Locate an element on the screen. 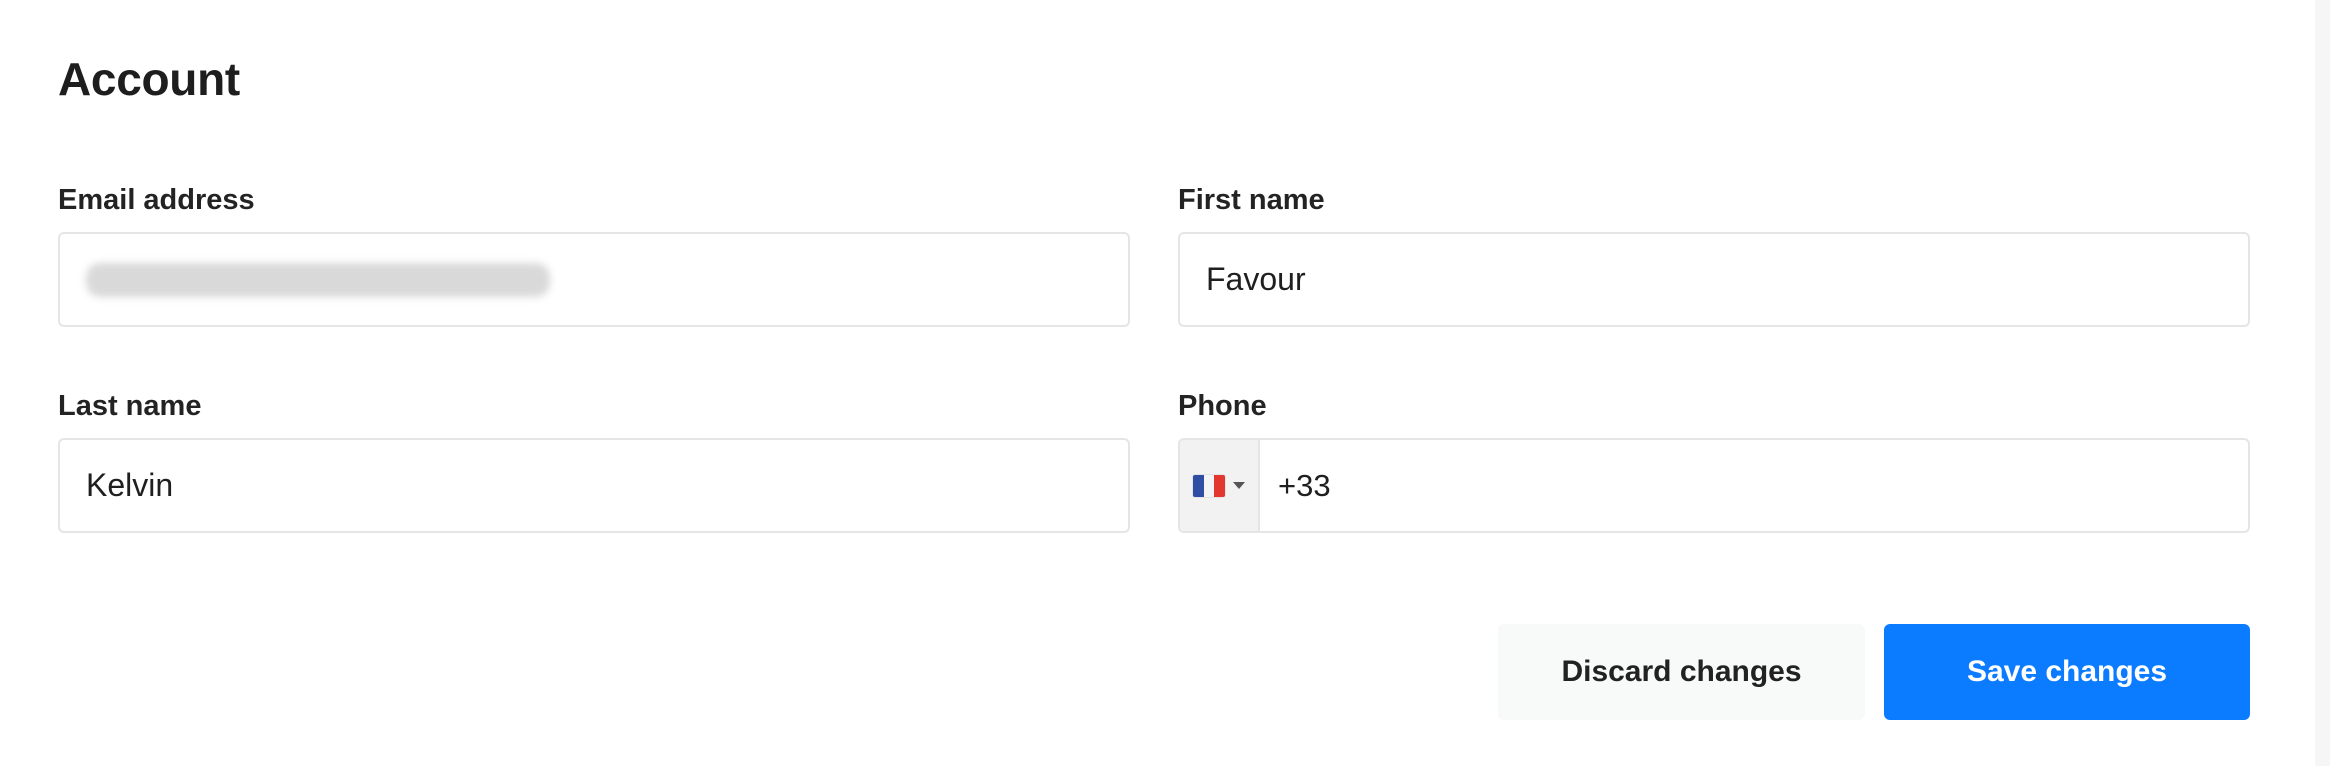 The image size is (2330, 766). phone-field-group: Phone is located at coordinates (1714, 460).